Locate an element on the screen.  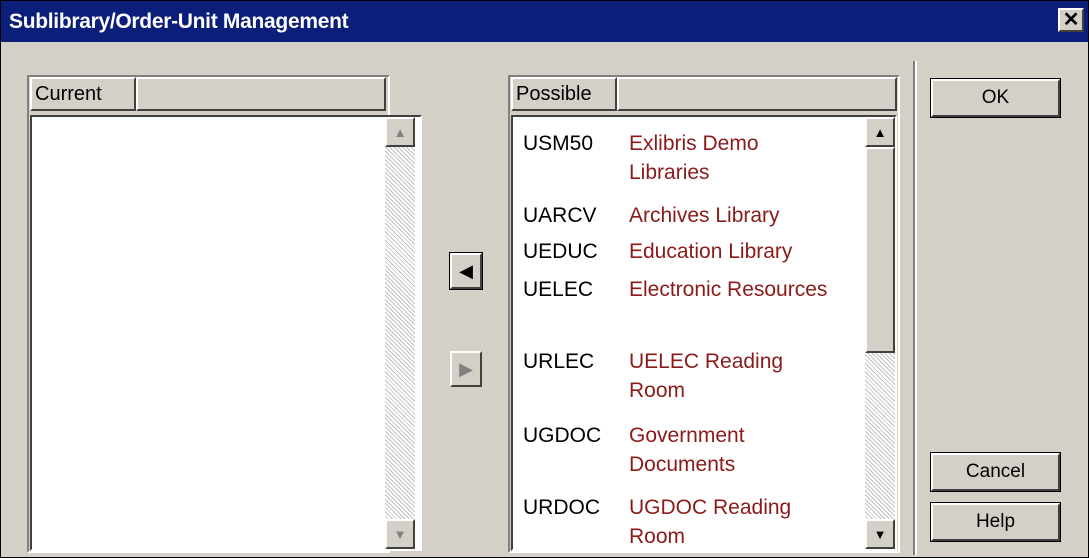
possible-header: Possible is located at coordinates (704, 94).